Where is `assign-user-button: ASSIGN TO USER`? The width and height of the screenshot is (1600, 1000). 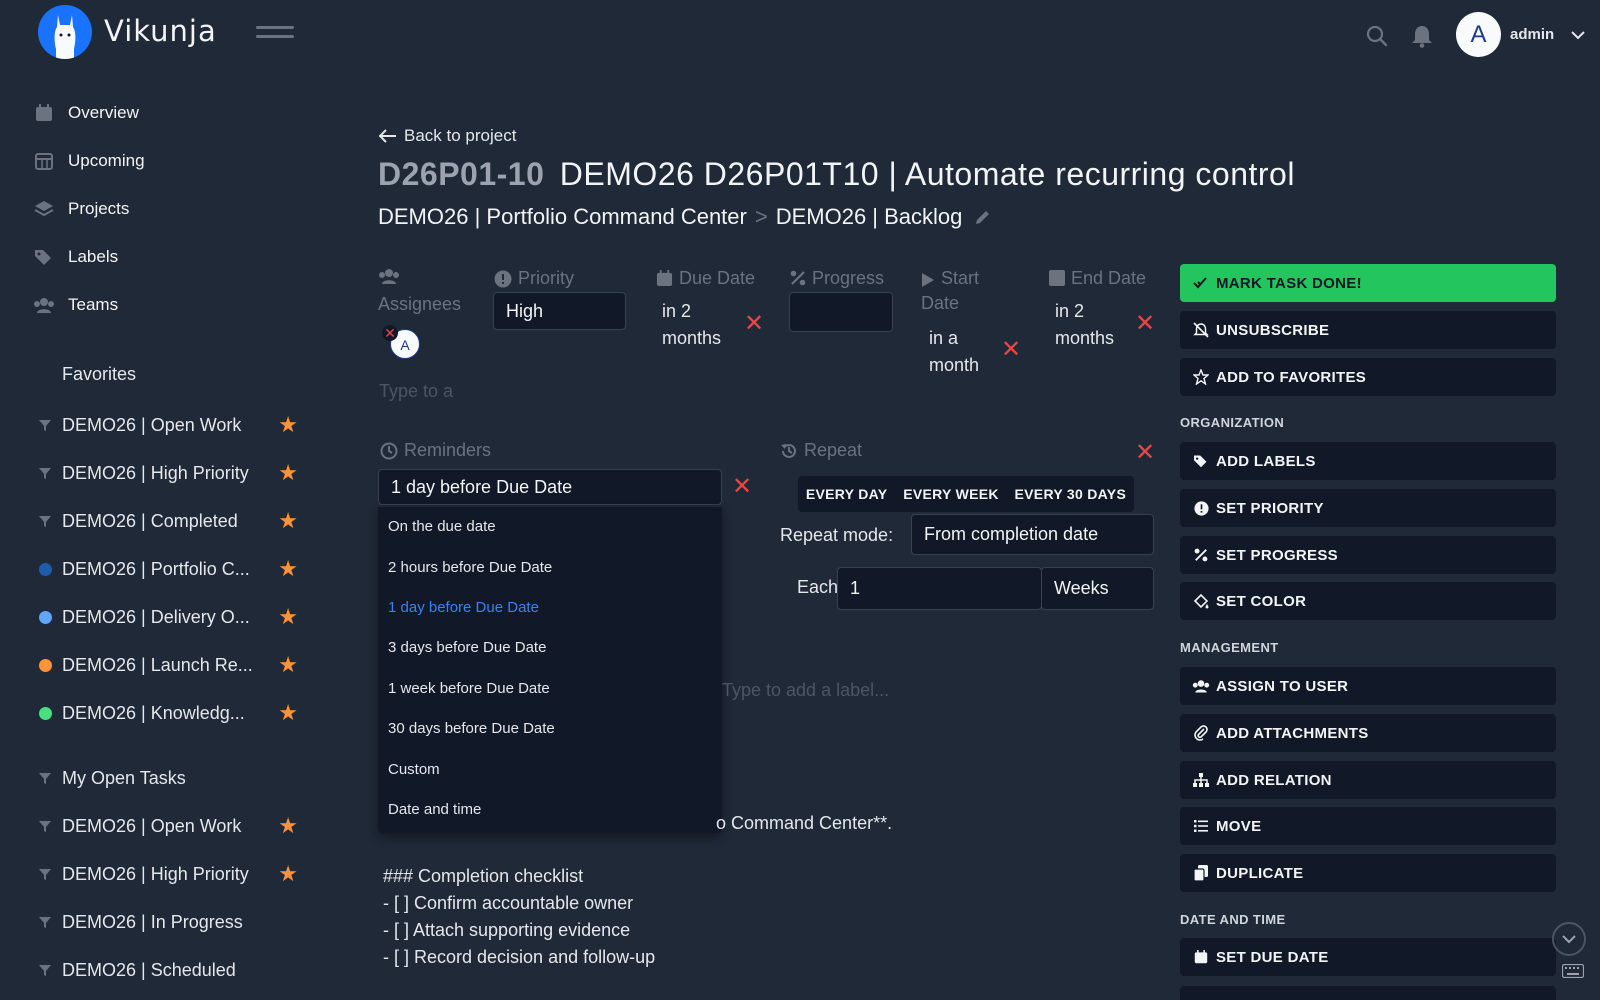 assign-user-button: ASSIGN TO USER is located at coordinates (1368, 686).